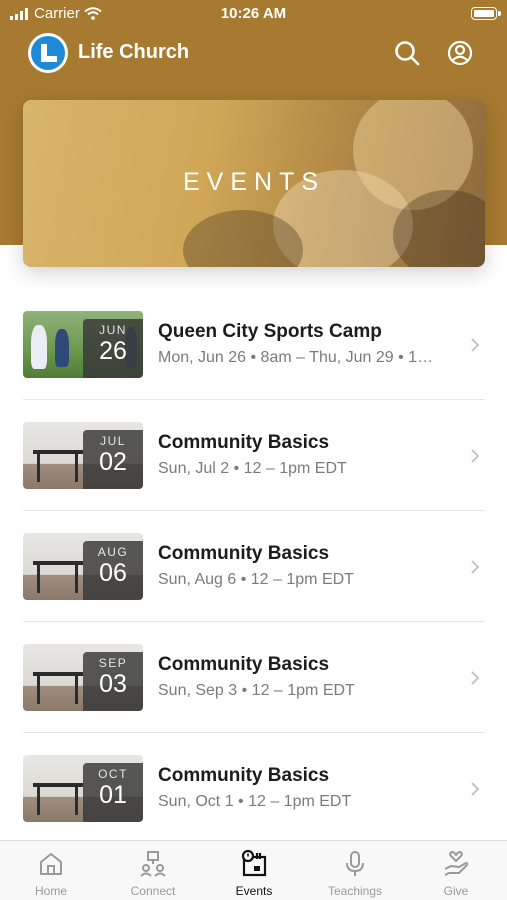 The width and height of the screenshot is (507, 900). Describe the element at coordinates (256, 690) in the screenshot. I see `event-subtitle: Sun, Sep 3 • 12 – 1pm EDT` at that location.